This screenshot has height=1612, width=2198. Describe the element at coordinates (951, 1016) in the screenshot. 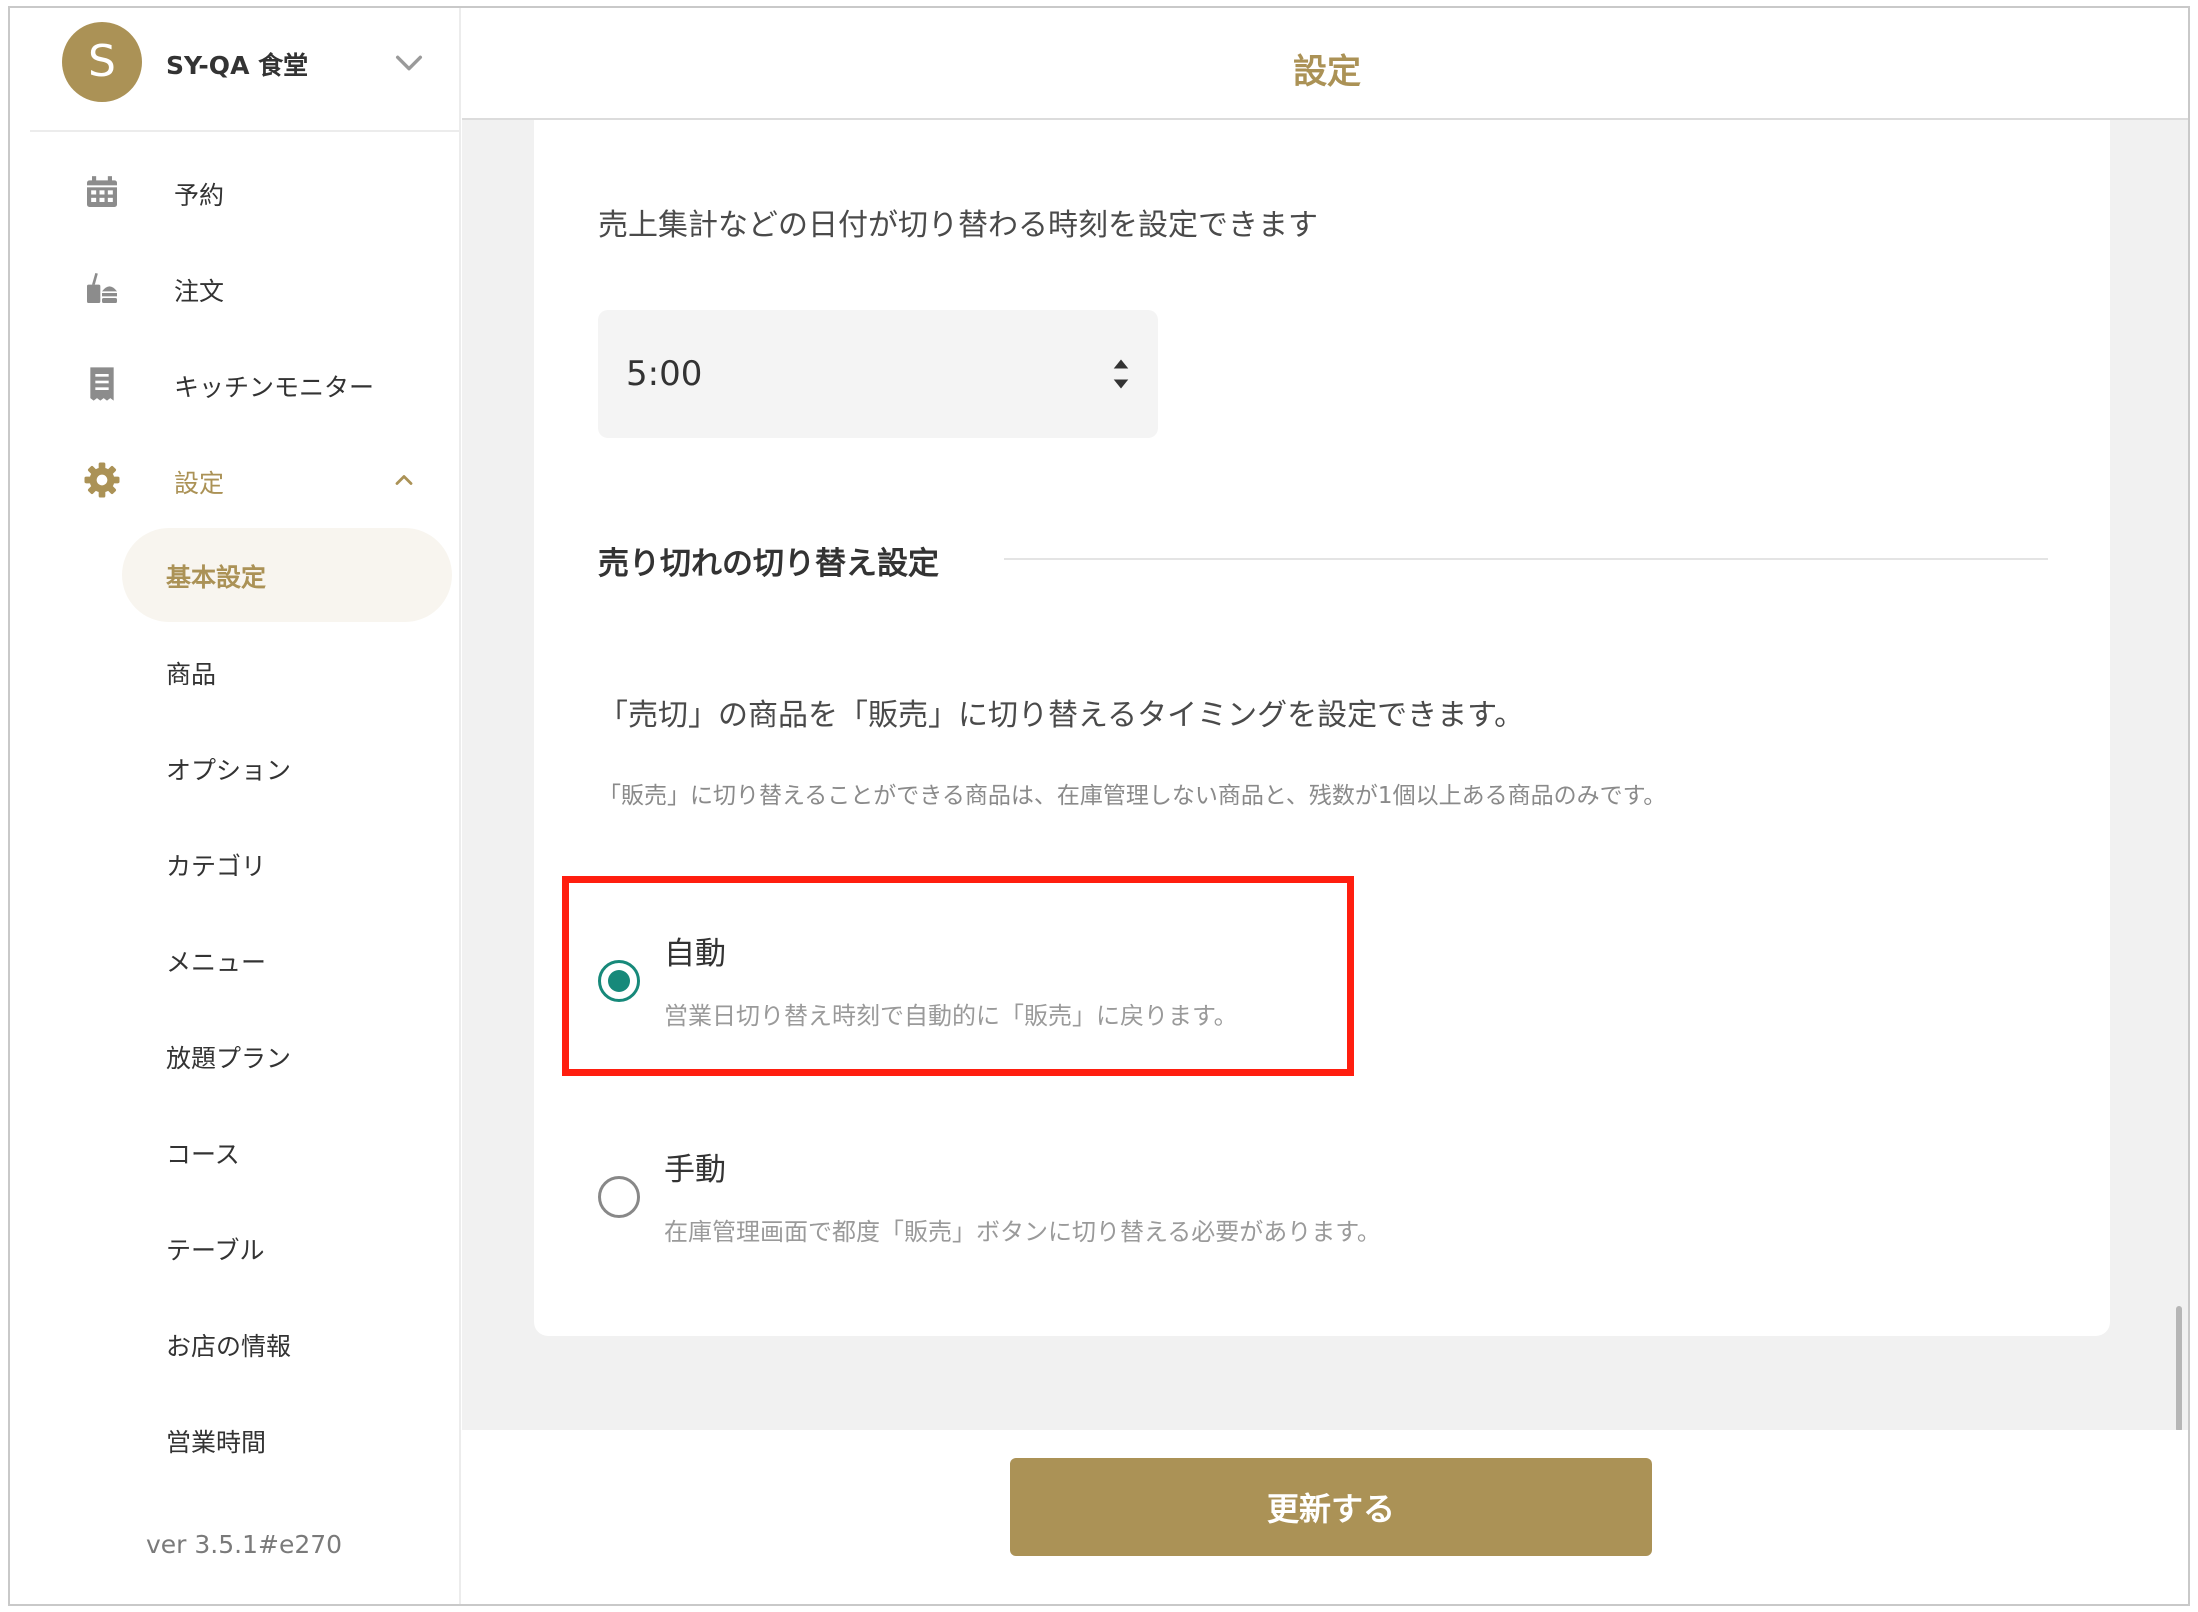

I see `radio-option-description: 営業日切り替え時刻で自動的に「販売」に戻ります。` at that location.